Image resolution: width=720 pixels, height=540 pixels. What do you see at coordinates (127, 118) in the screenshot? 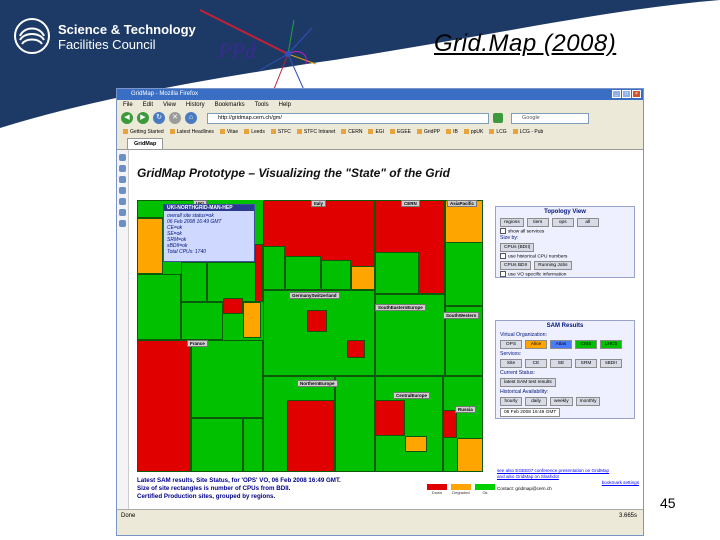
I see `back-arrow-icon: ◀` at bounding box center [127, 118].